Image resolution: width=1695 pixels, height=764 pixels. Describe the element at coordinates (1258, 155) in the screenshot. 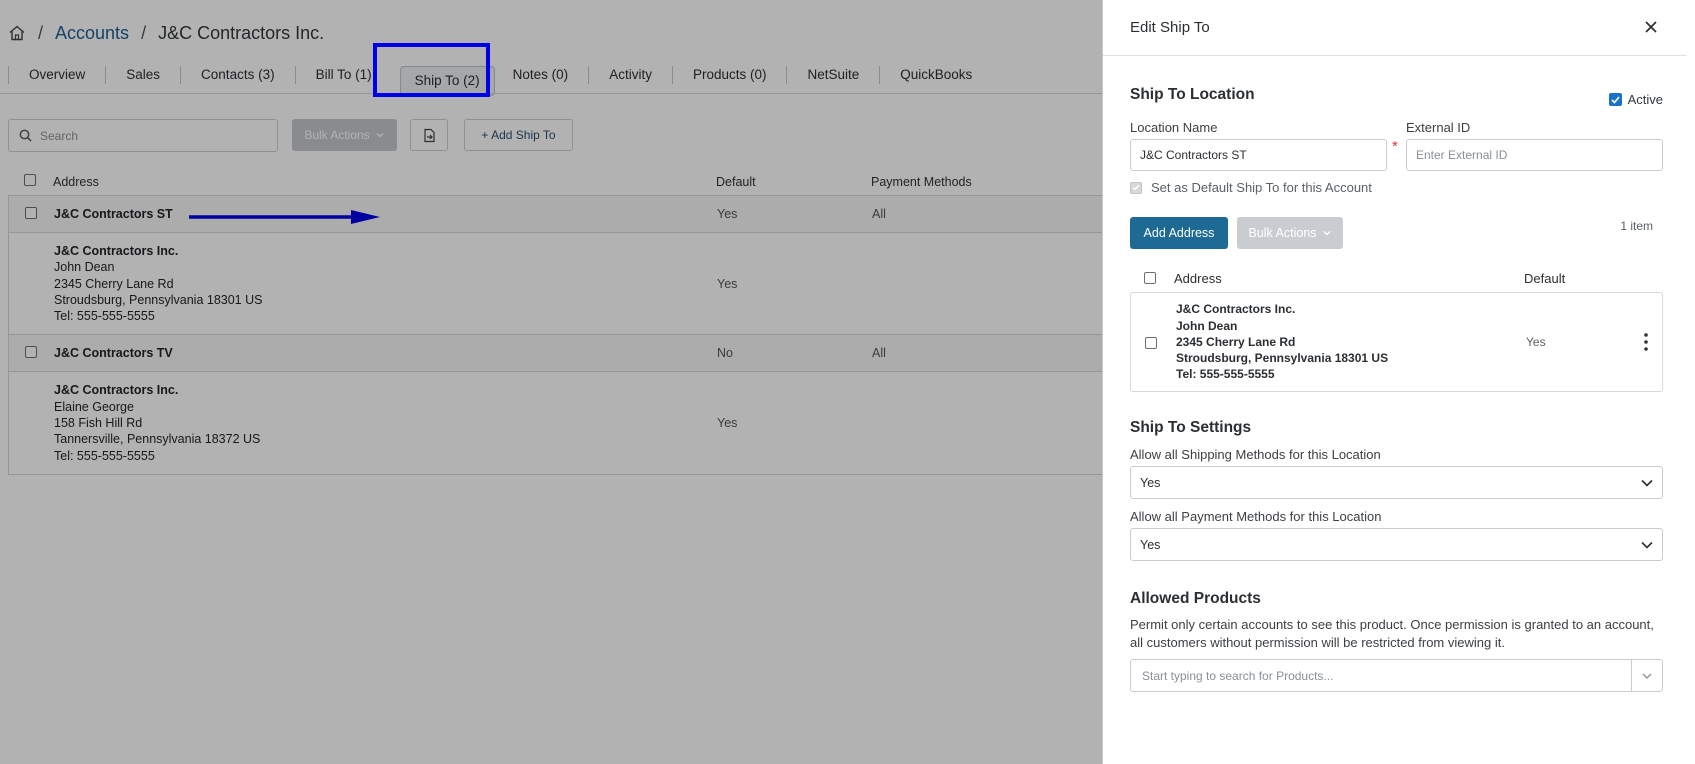

I see `location-name-field: J&C Contractors ST` at that location.